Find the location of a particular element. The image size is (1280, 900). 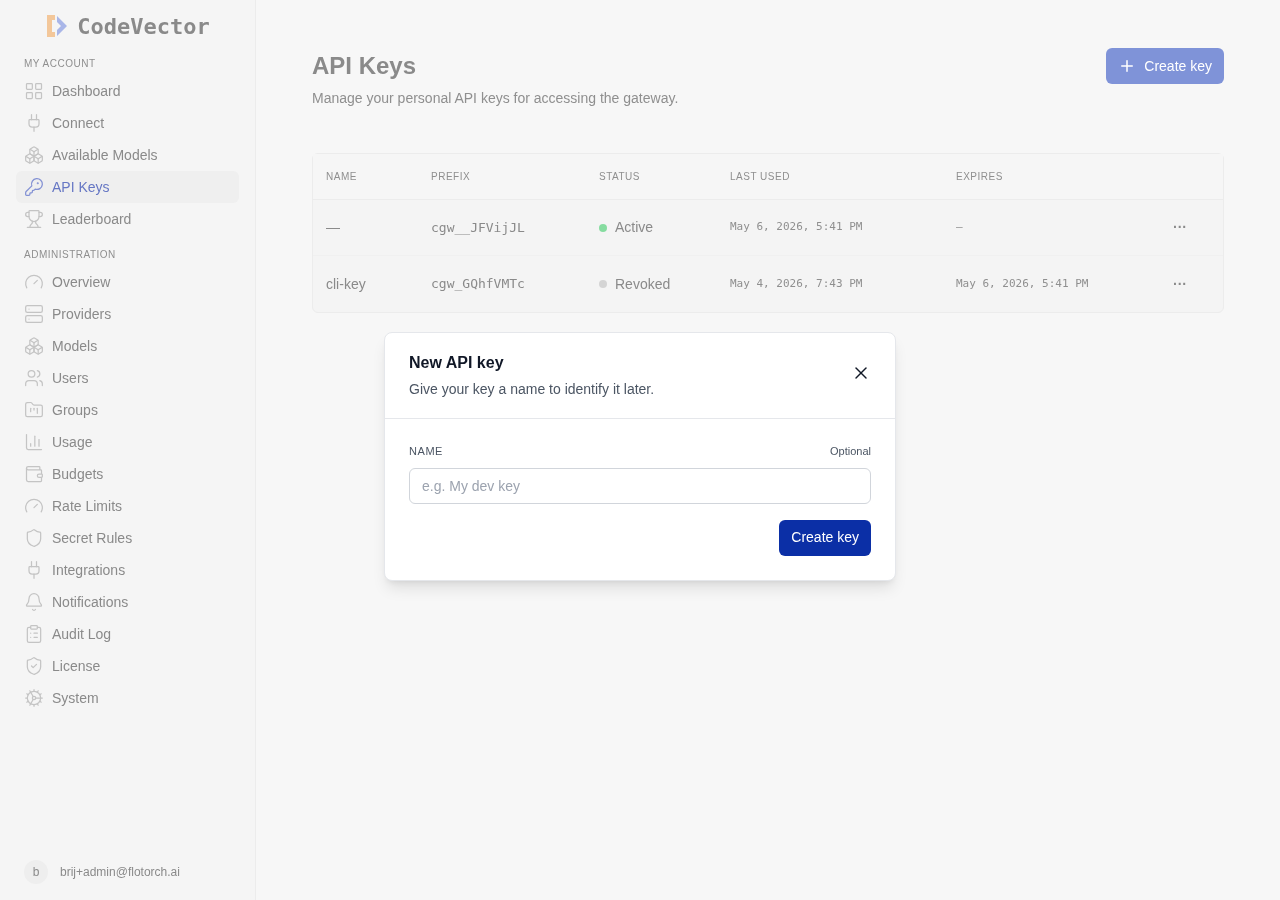

nav-item: Usage is located at coordinates (127, 442).